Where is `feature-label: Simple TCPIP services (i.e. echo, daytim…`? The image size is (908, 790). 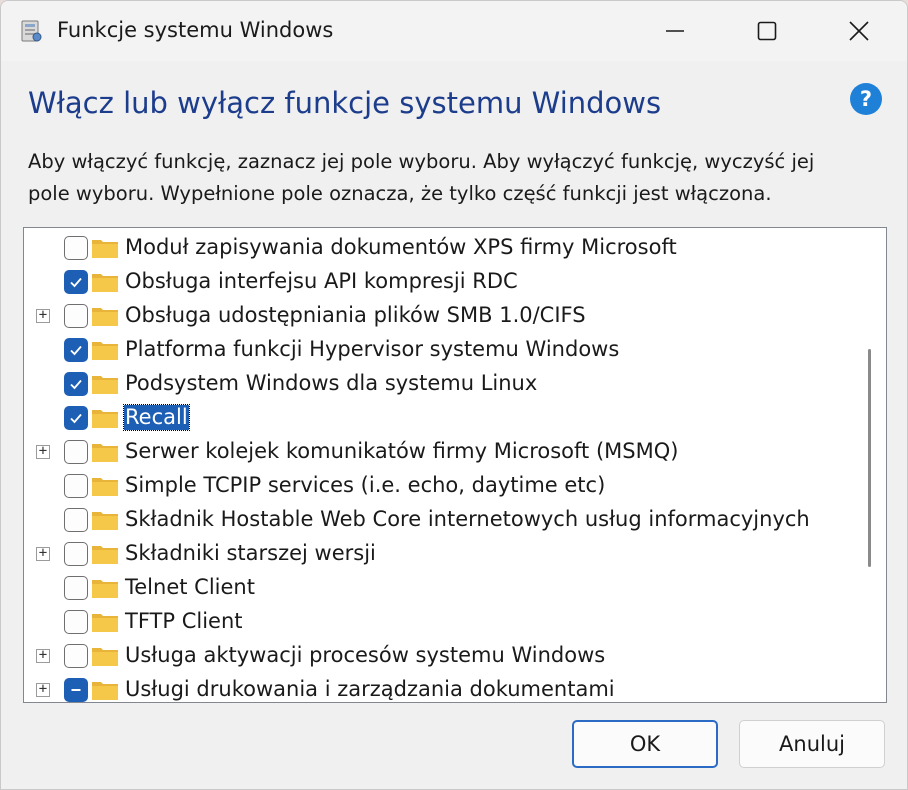 feature-label: Simple TCPIP services (i.e. echo, daytim… is located at coordinates (365, 485).